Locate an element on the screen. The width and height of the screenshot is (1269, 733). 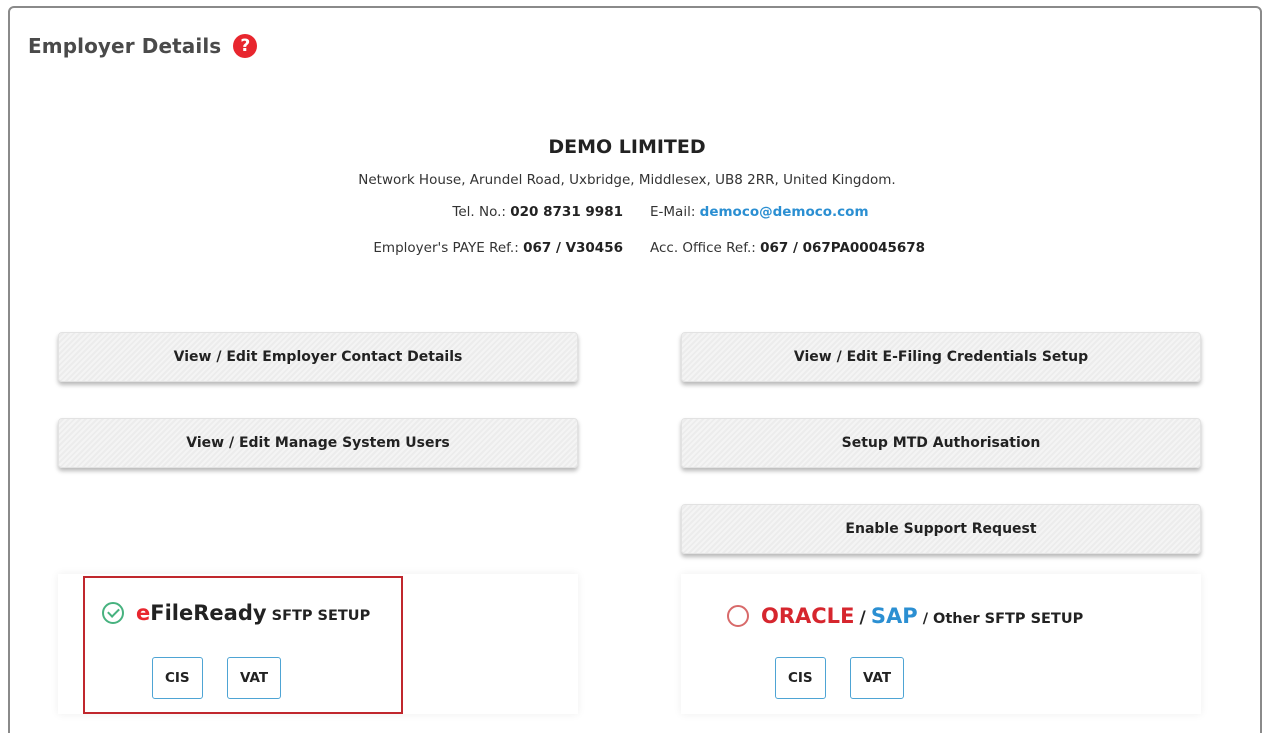
email-info: E-Mail: democo@democo.com is located at coordinates (759, 212).